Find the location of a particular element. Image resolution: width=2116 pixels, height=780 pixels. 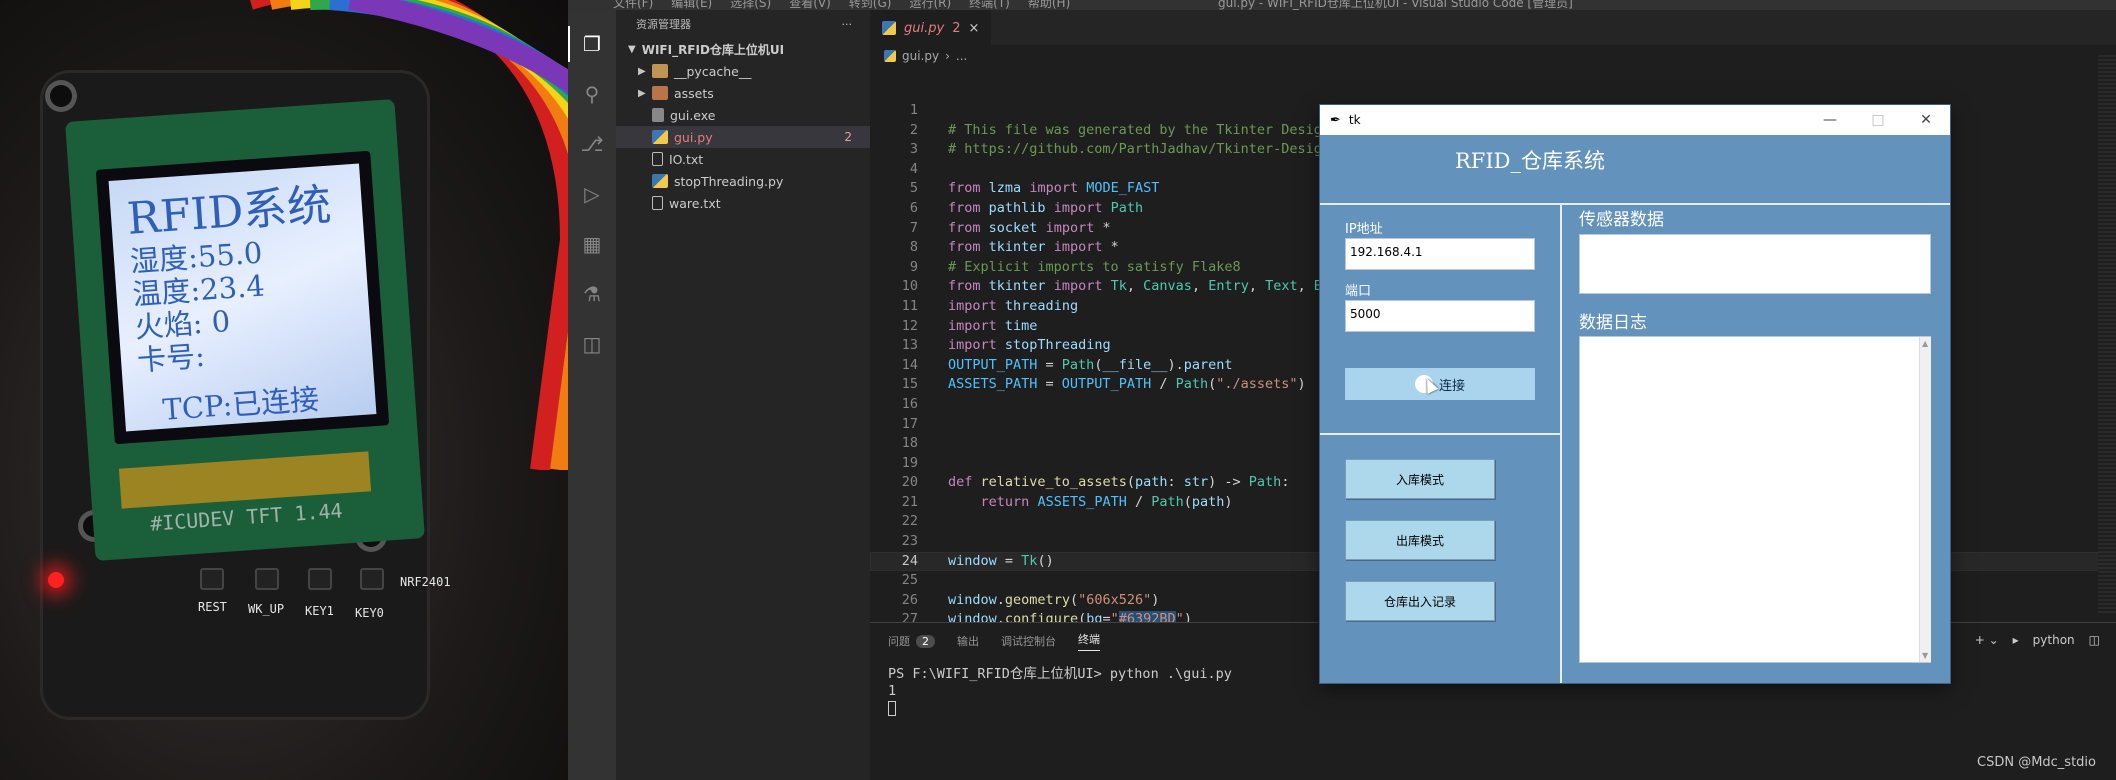

maximize-icon: □ is located at coordinates (1878, 120).